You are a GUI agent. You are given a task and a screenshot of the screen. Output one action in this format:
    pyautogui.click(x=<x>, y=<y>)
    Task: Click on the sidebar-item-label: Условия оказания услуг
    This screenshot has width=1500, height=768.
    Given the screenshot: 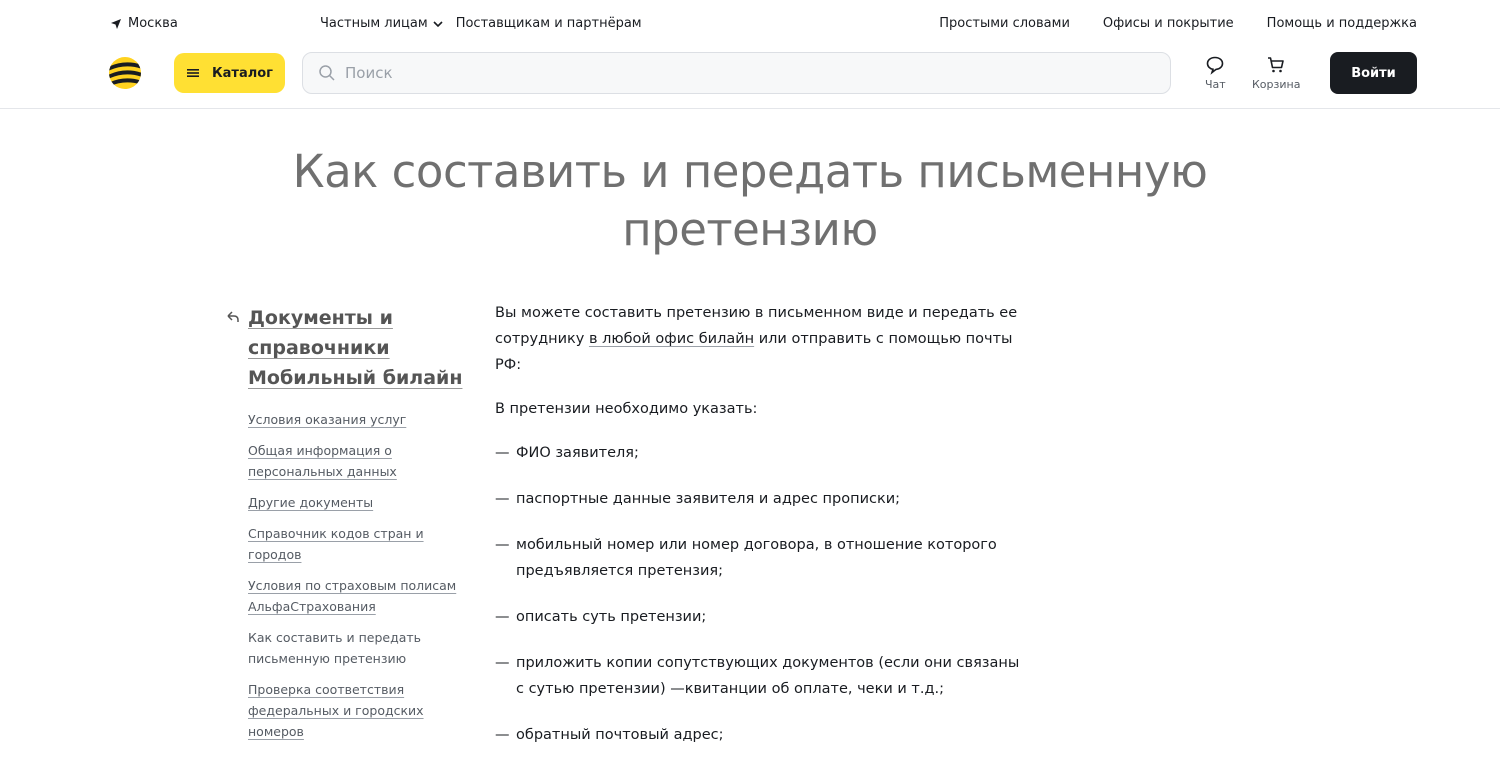 What is the action you would take?
    pyautogui.click(x=327, y=419)
    